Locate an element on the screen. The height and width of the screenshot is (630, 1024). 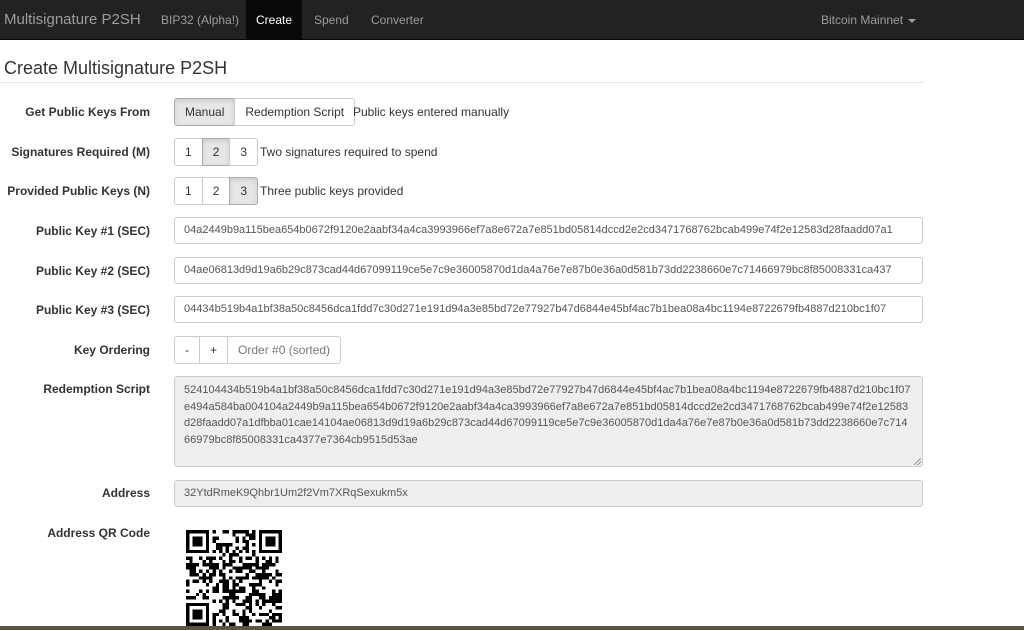
signatures-1-button: 1 is located at coordinates (188, 152).